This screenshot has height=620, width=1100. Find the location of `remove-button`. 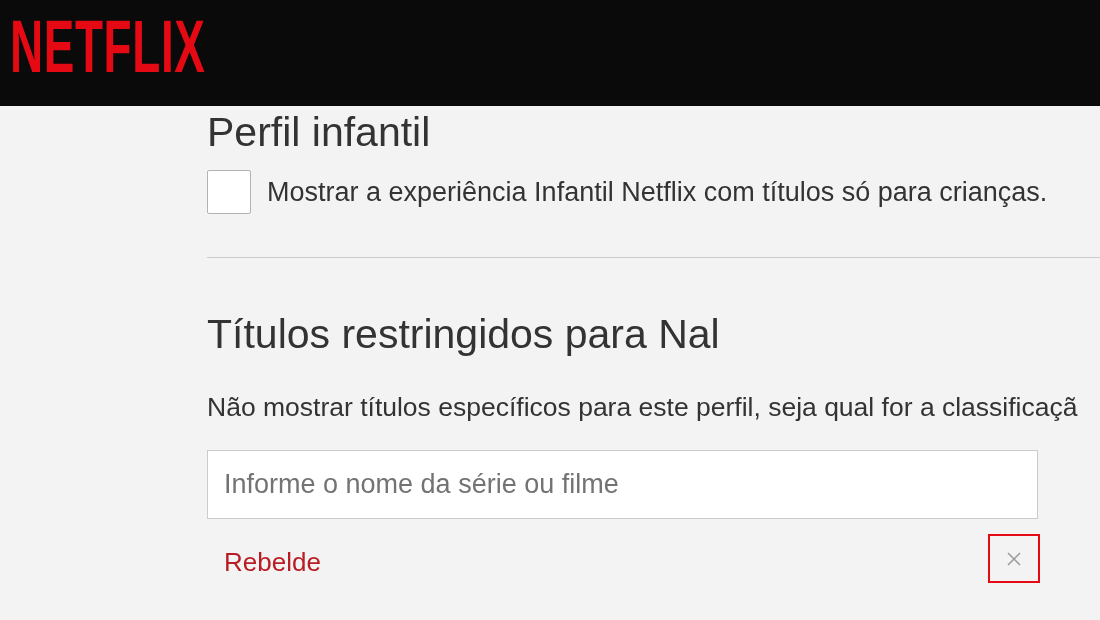

remove-button is located at coordinates (1014, 558).